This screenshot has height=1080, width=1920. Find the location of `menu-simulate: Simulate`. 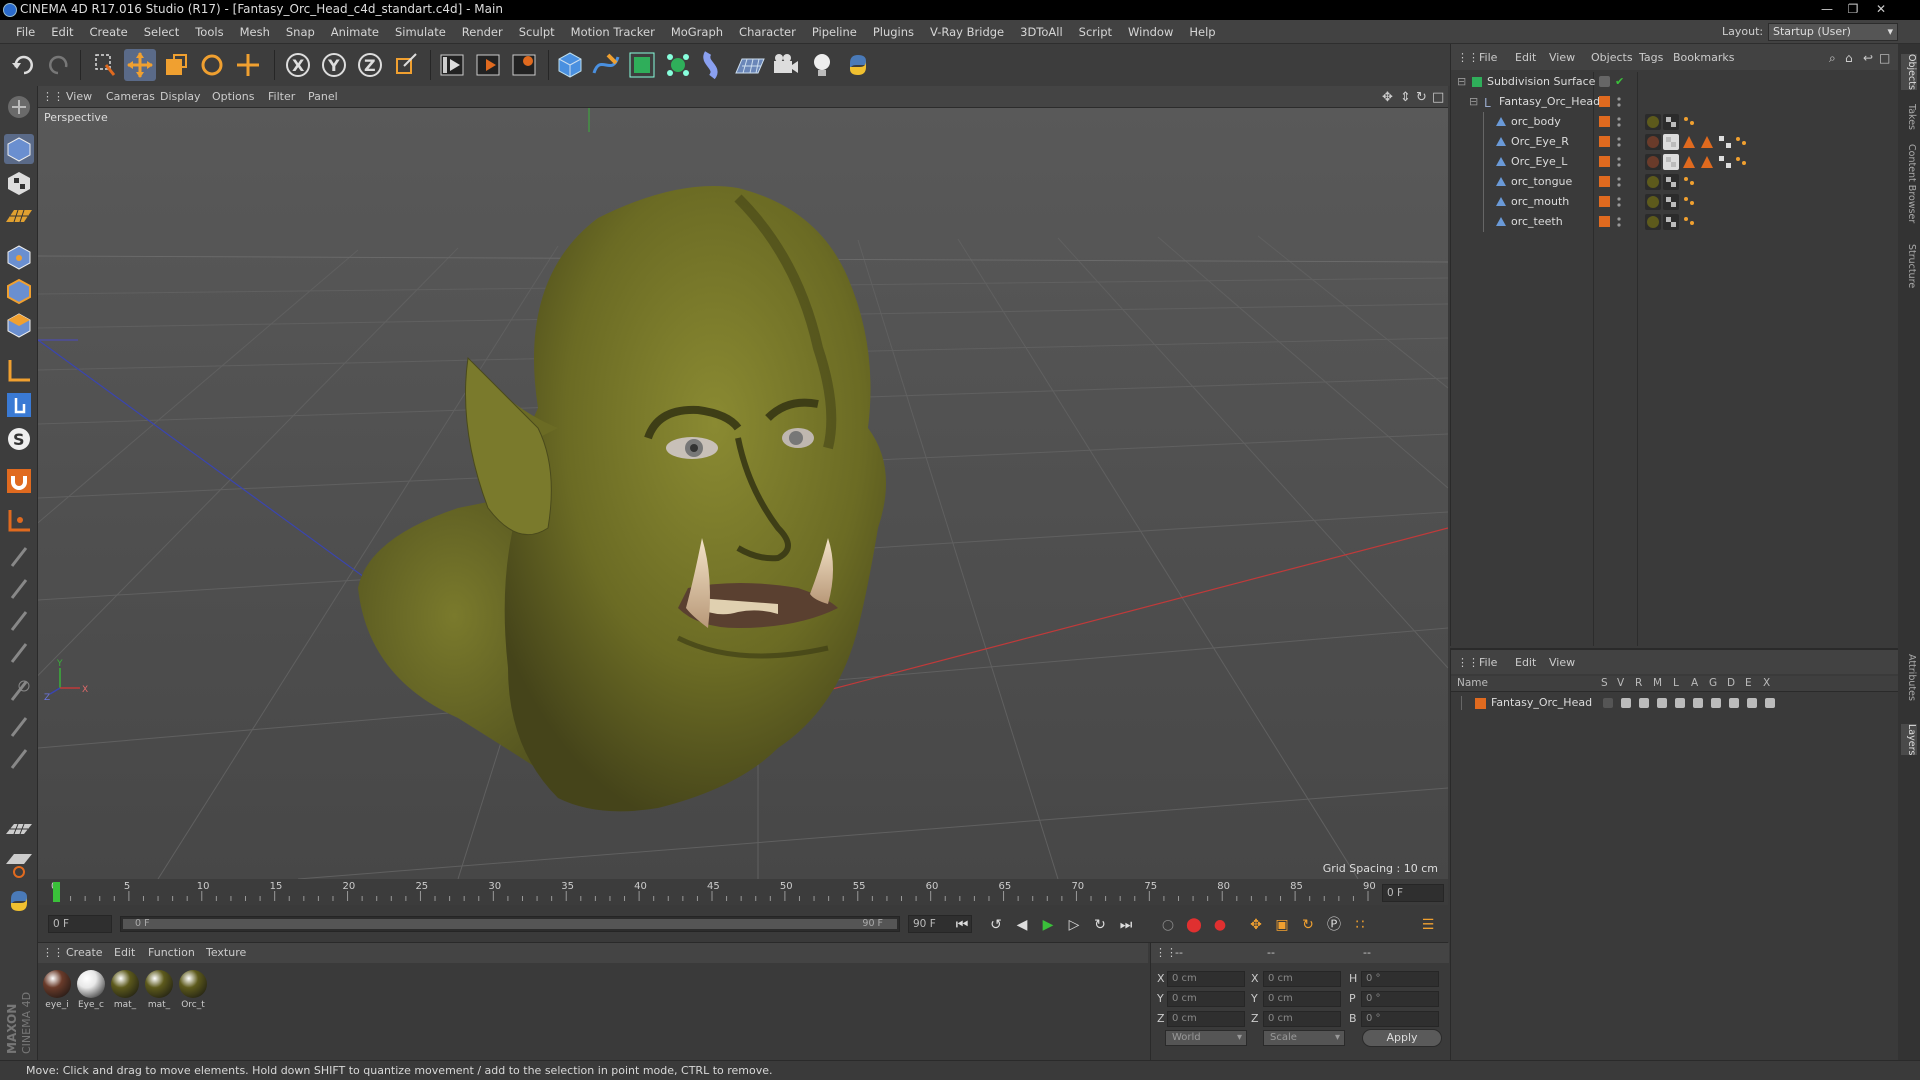

menu-simulate: Simulate is located at coordinates (420, 32).